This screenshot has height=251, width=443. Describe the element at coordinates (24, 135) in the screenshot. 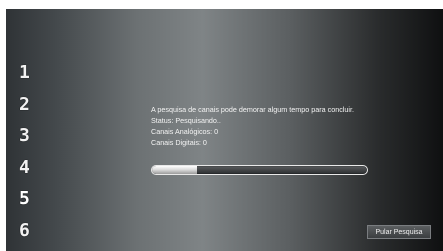

I see `step-3: 3` at that location.